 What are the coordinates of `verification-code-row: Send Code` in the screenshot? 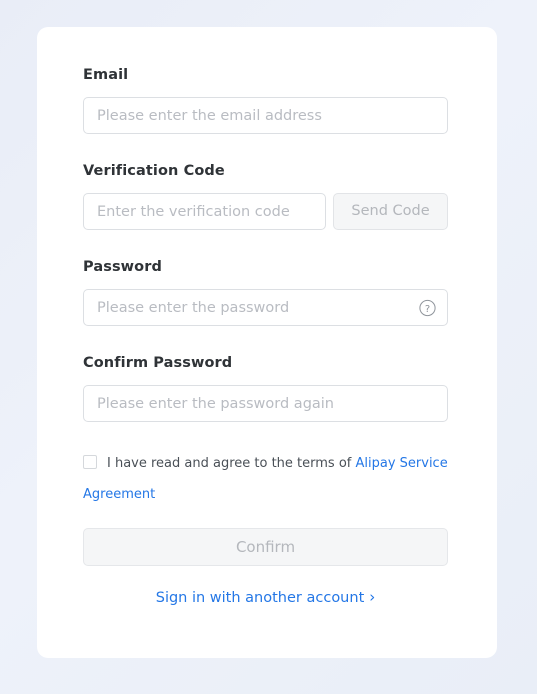 It's located at (265, 211).